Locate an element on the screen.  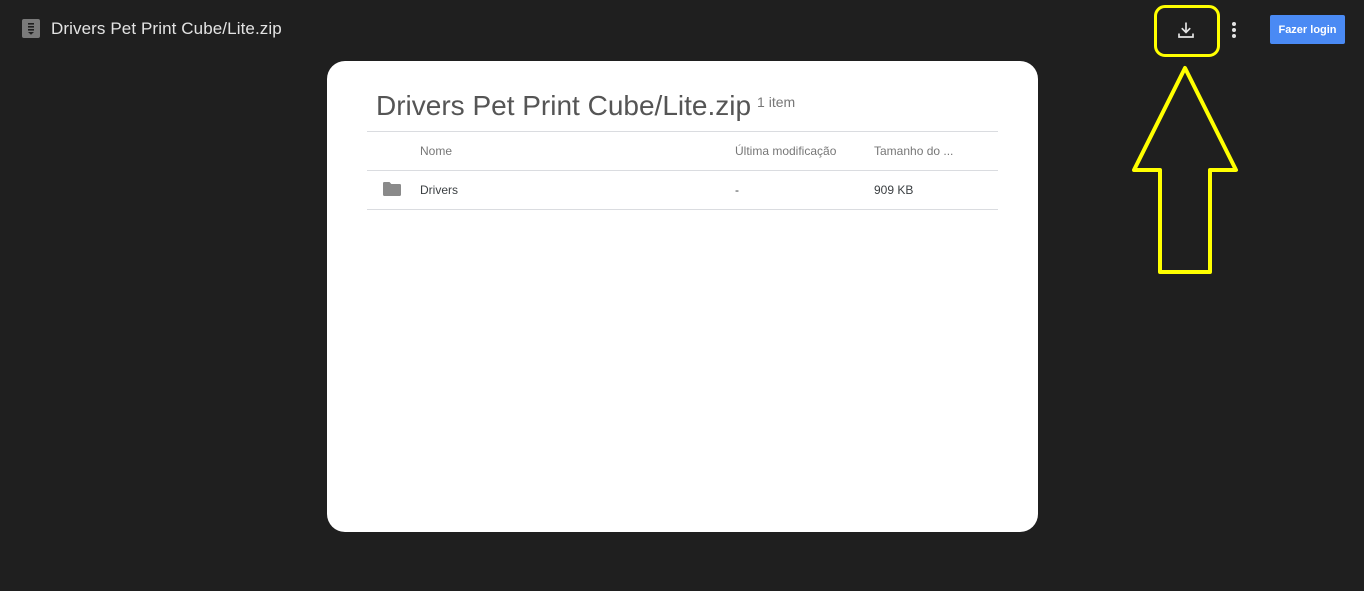
more-options-button is located at coordinates (1234, 30).